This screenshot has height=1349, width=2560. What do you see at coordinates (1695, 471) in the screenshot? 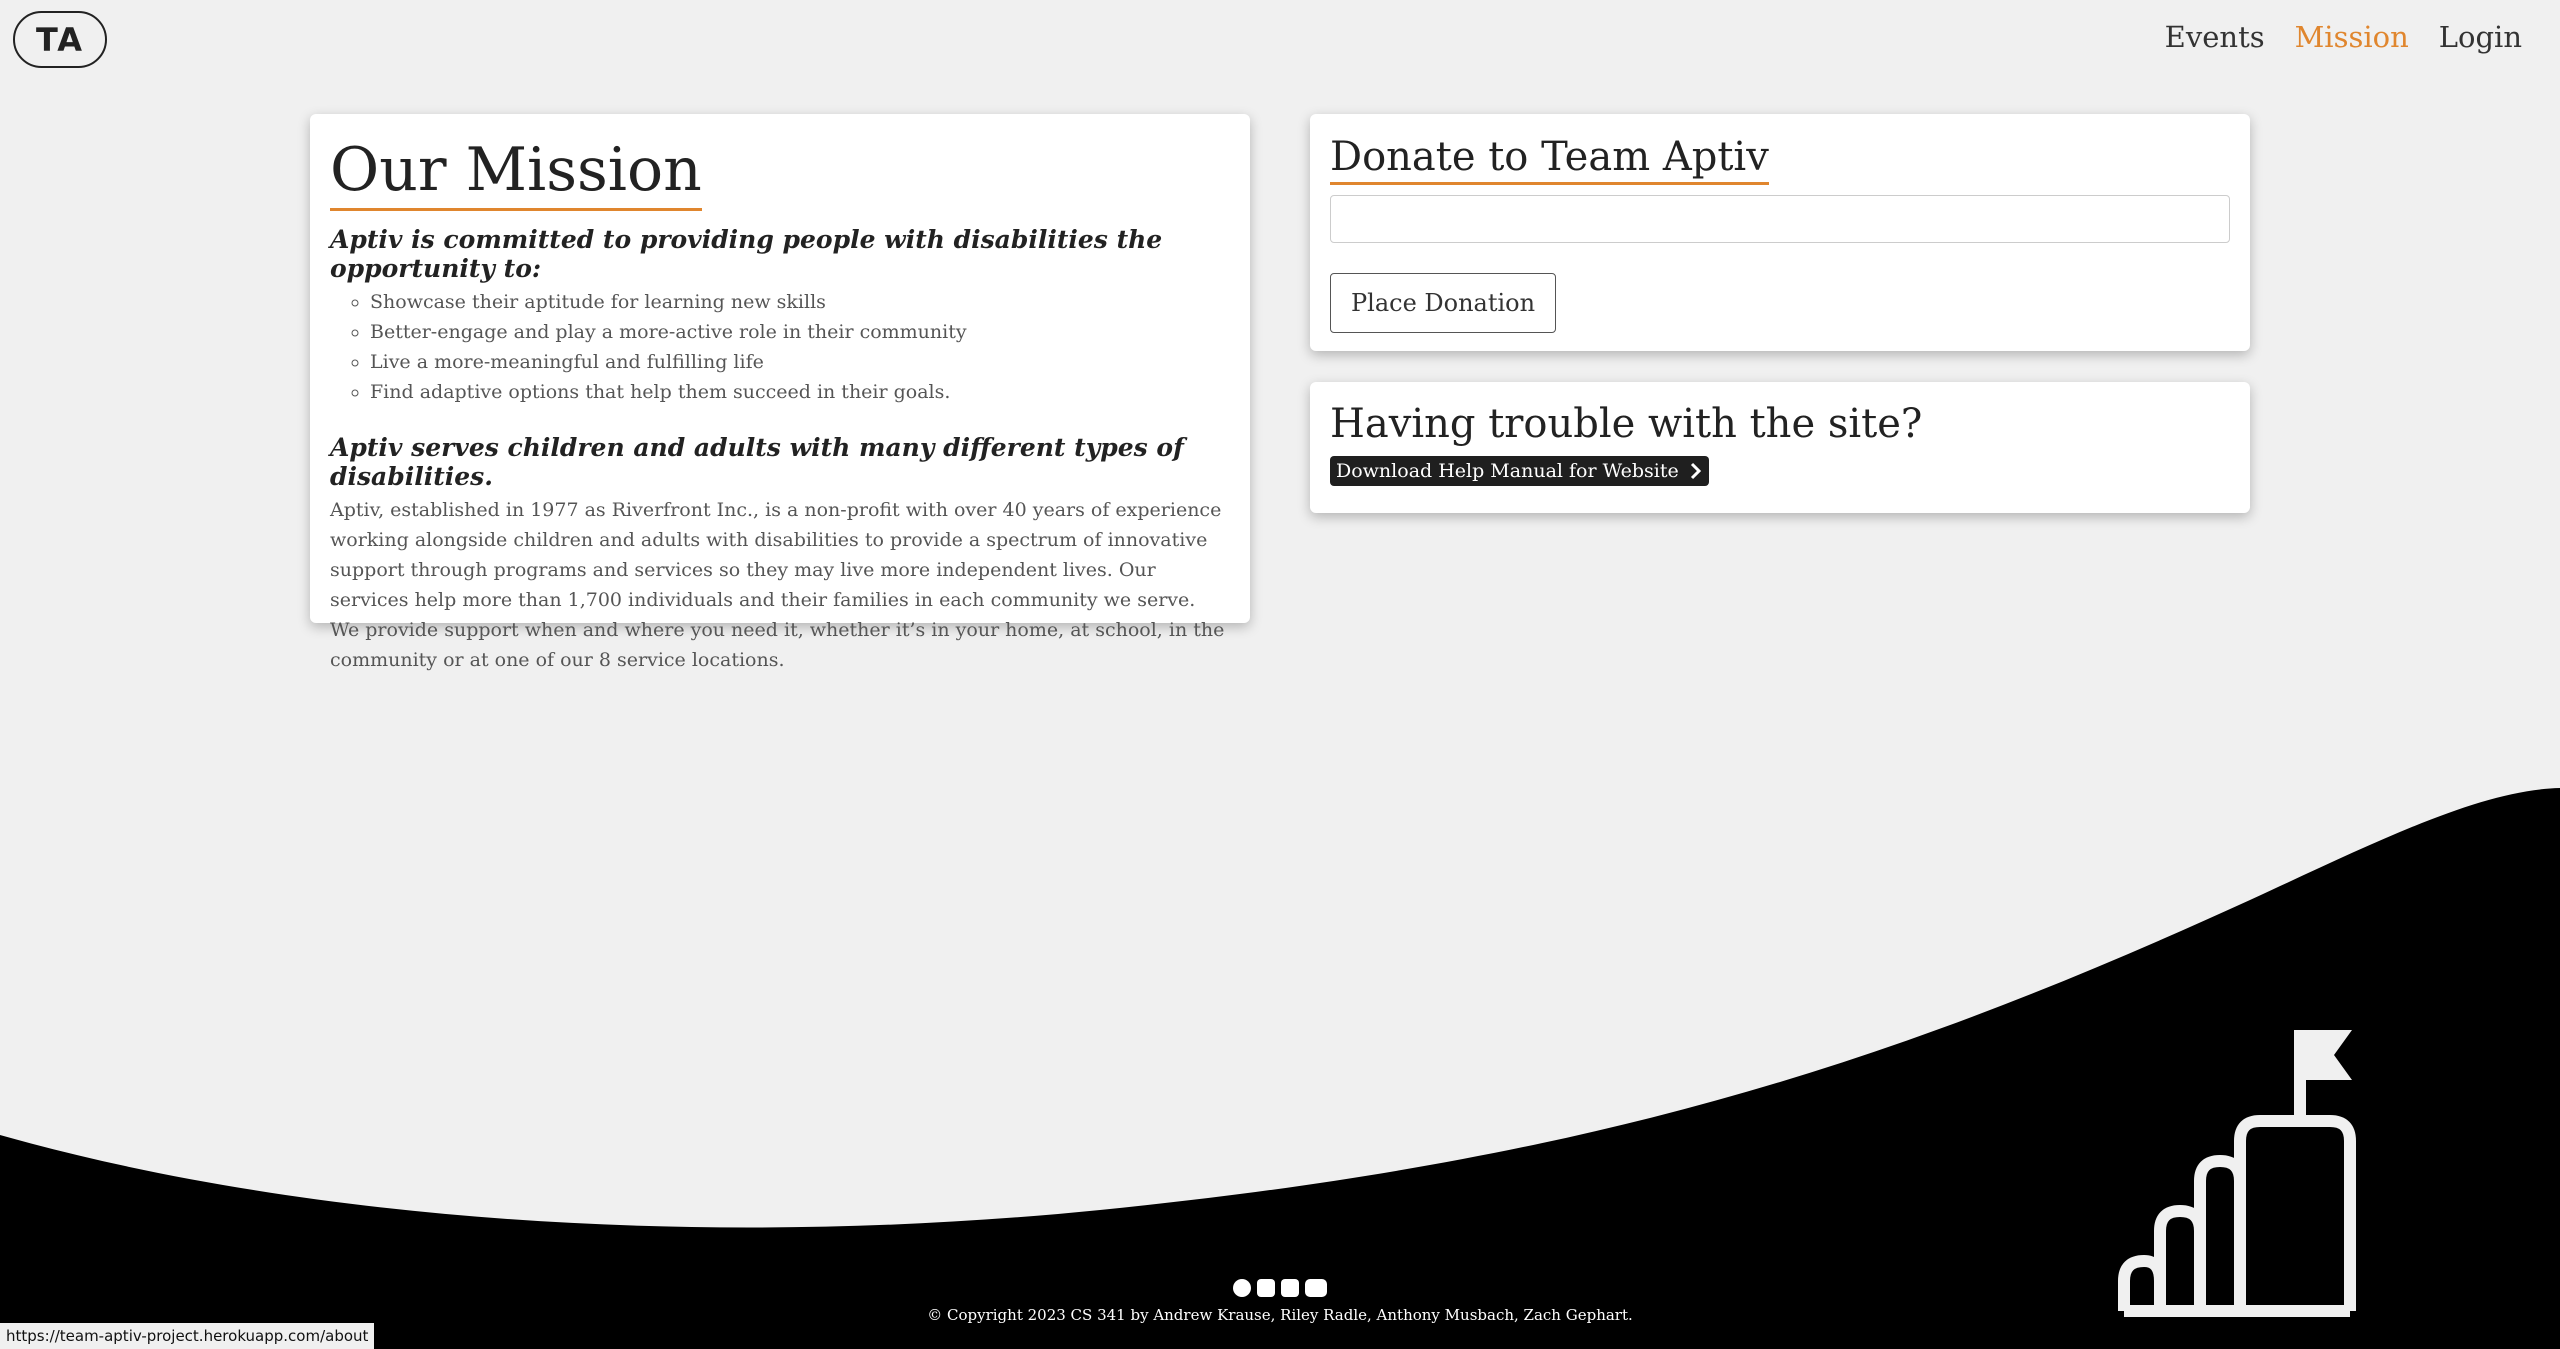
I see `chevron-right-icon` at bounding box center [1695, 471].